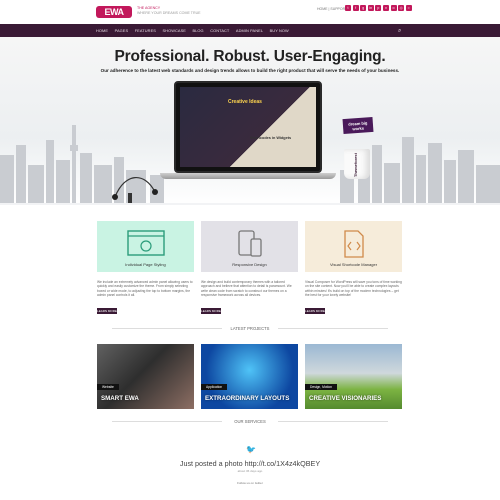 This screenshot has width=500, height=500. I want to click on our-services-heading: OUR SERVICES, so click(250, 421).